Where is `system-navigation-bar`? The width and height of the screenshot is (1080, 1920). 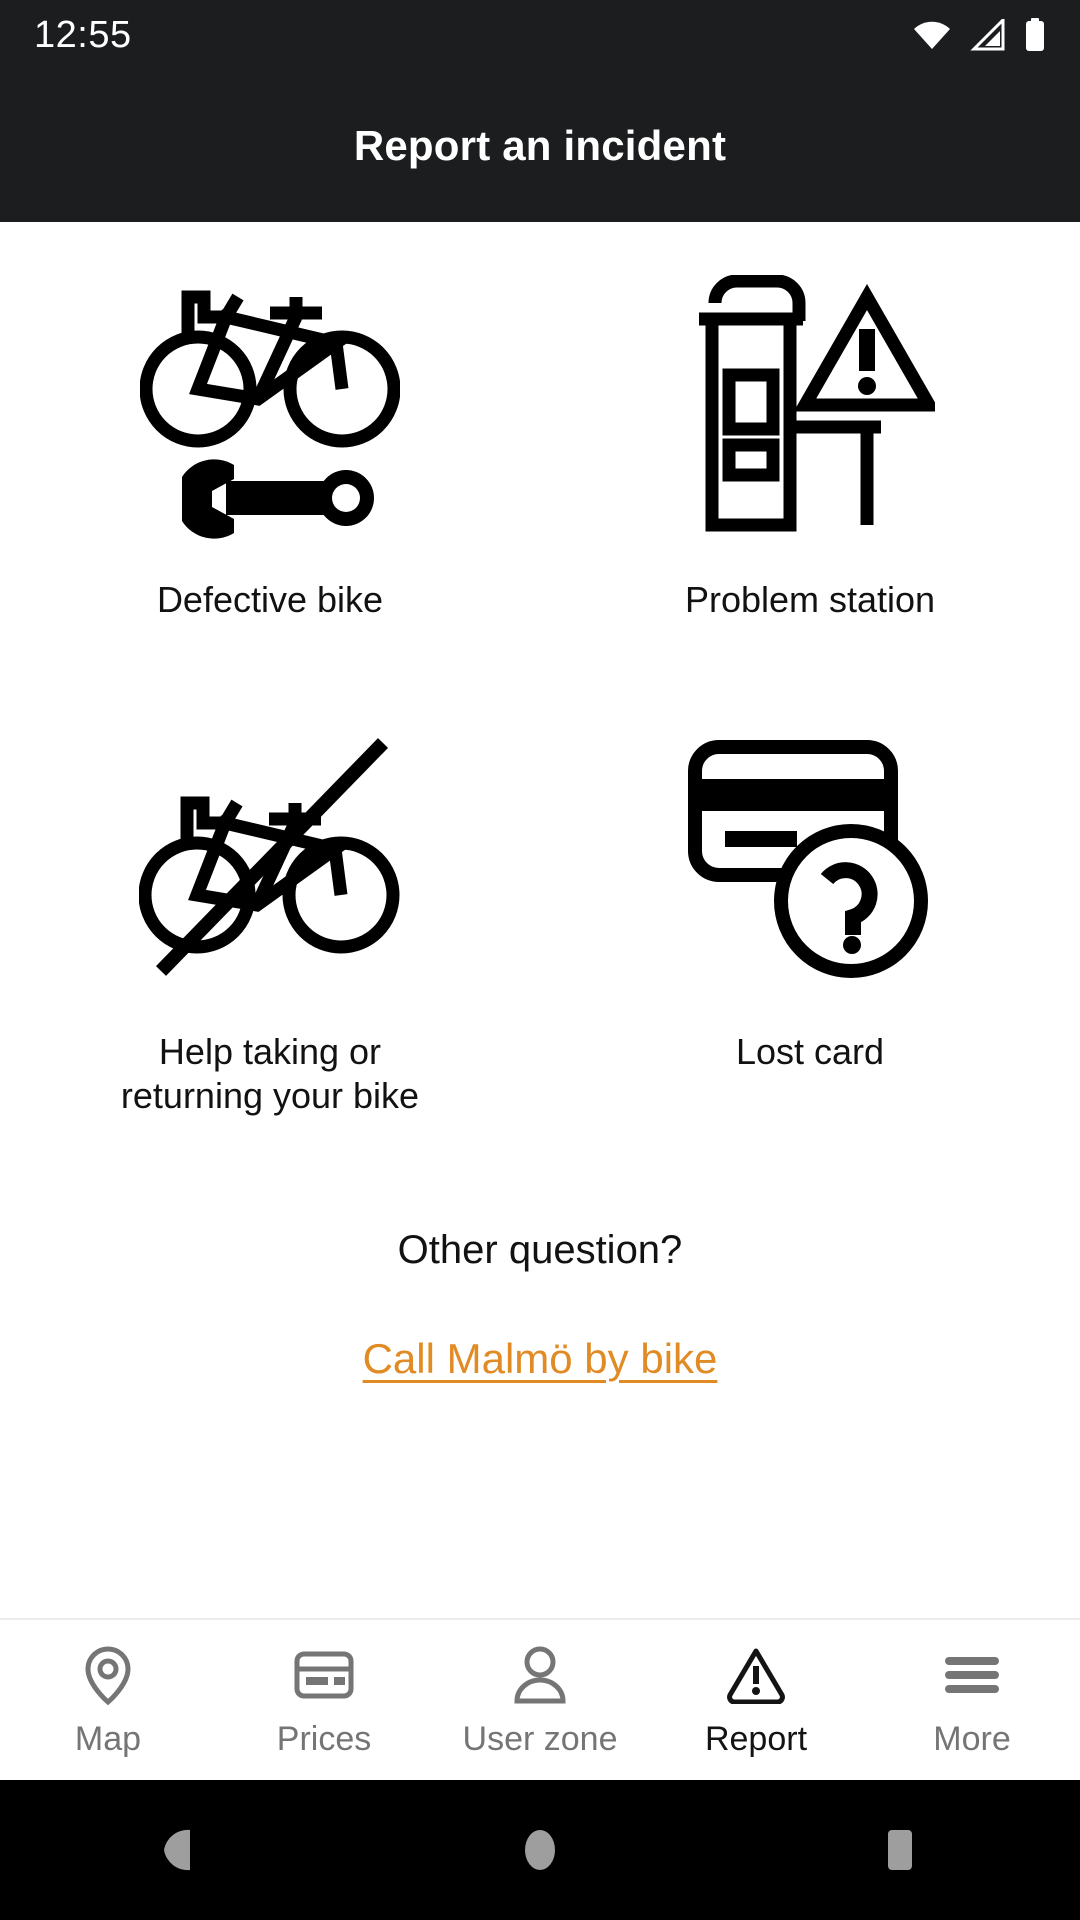
system-navigation-bar is located at coordinates (540, 1850).